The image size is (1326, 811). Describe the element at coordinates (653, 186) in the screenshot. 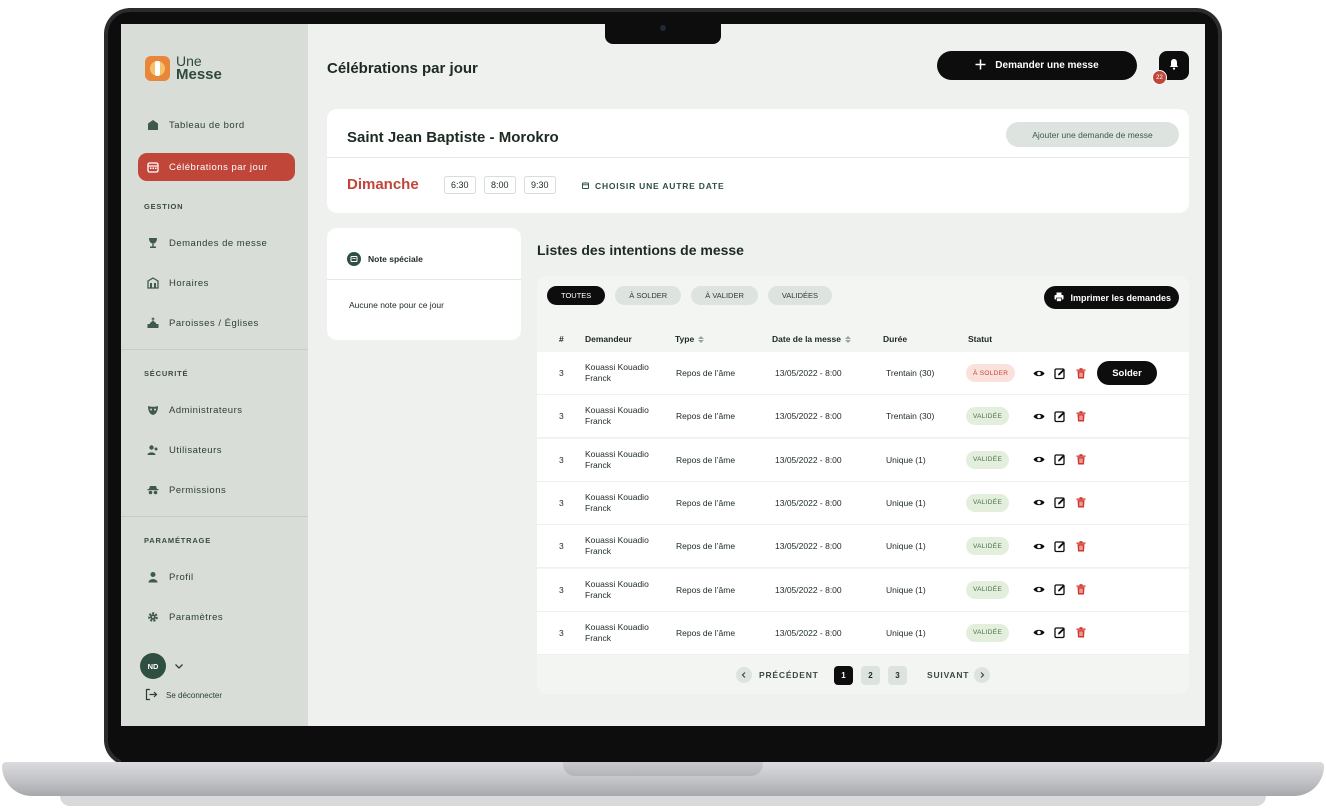

I see `choose-date-link: CHOISIR UNE AUTRE DATE` at that location.